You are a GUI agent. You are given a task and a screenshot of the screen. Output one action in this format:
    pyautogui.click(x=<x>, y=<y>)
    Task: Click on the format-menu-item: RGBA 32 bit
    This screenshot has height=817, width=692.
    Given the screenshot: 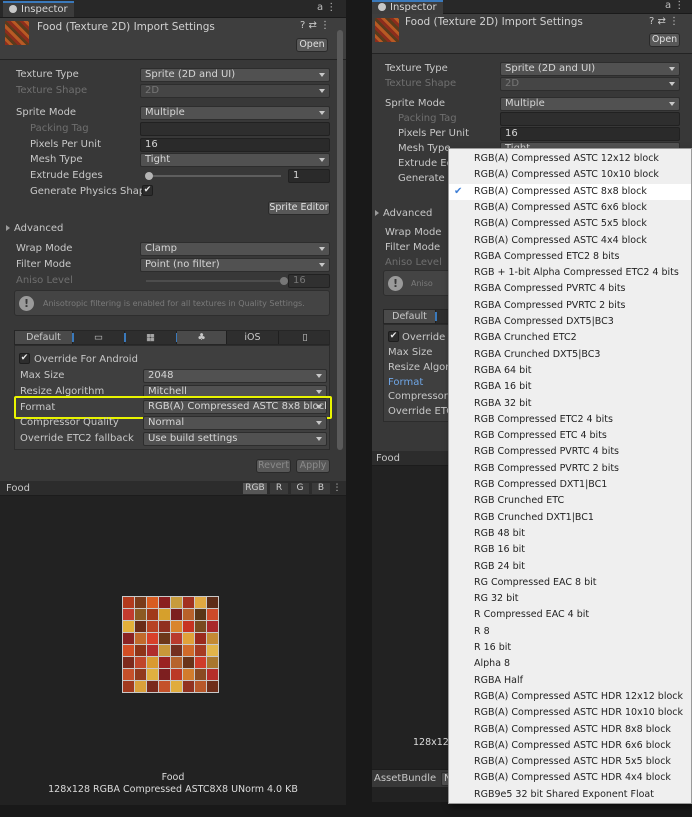 What is the action you would take?
    pyautogui.click(x=570, y=404)
    